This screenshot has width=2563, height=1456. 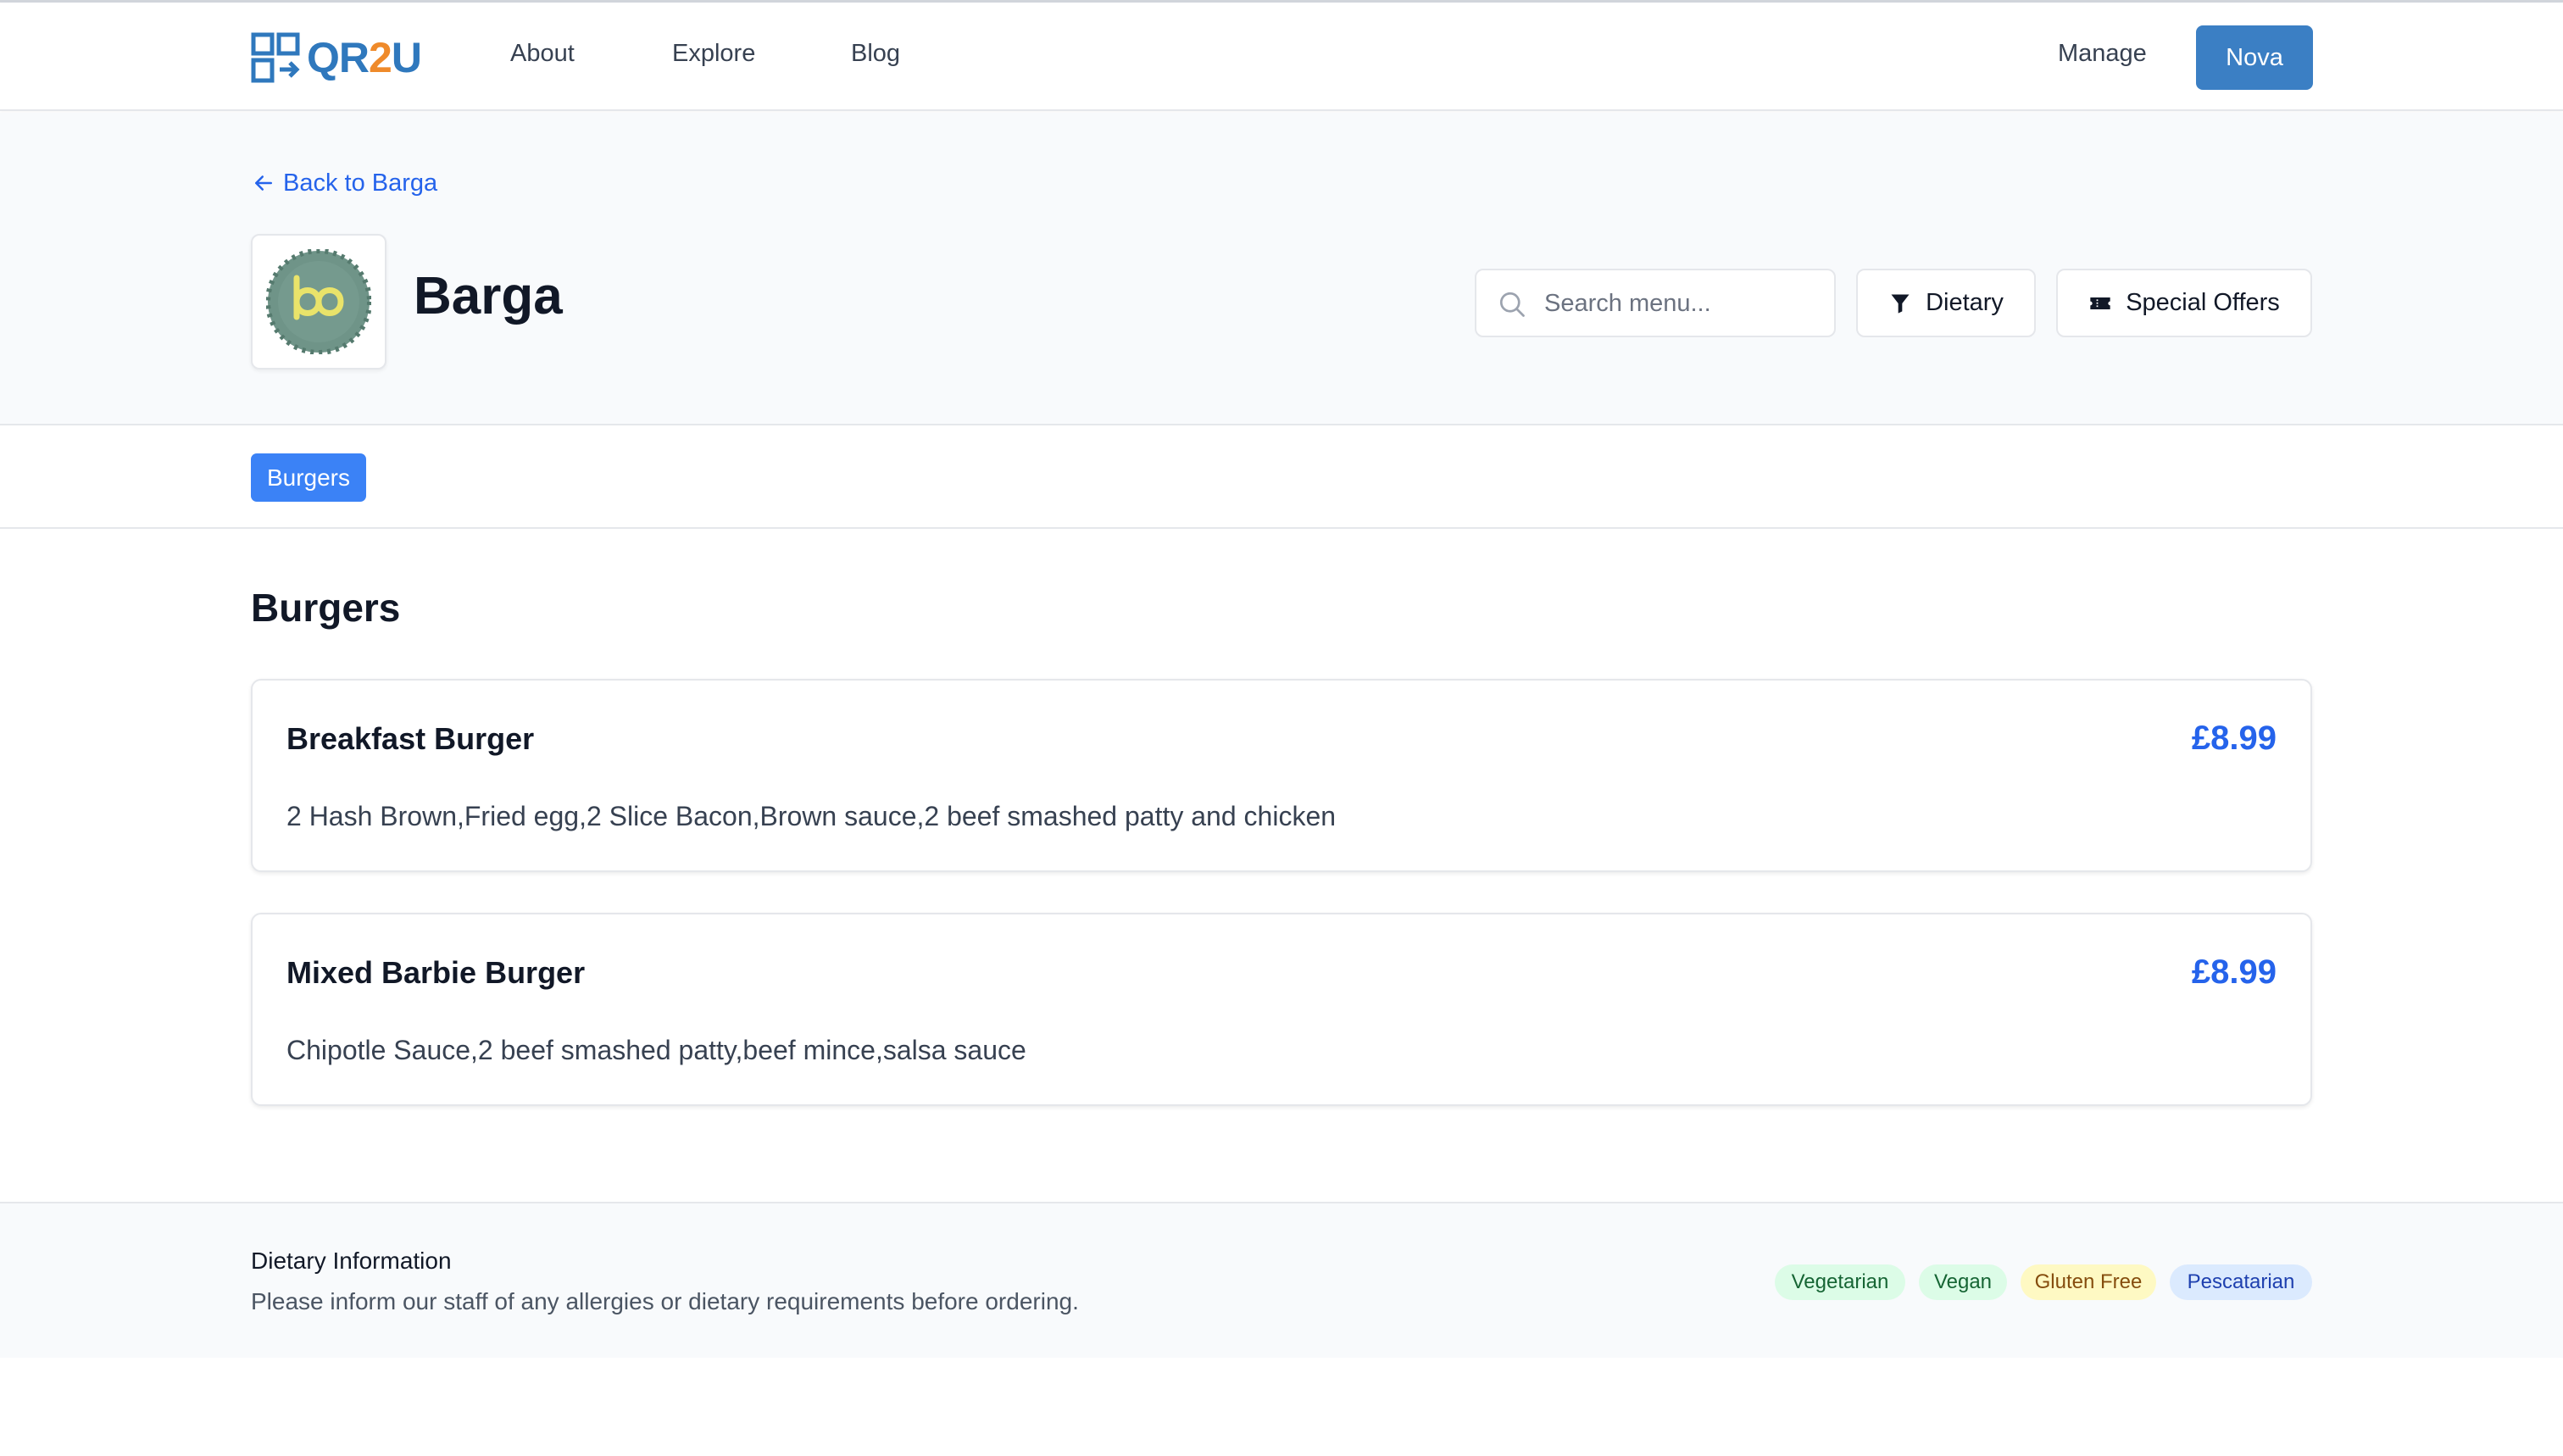 I want to click on top-navigation: QR2U About Explore Blog Manage Nova, so click(x=1281, y=57).